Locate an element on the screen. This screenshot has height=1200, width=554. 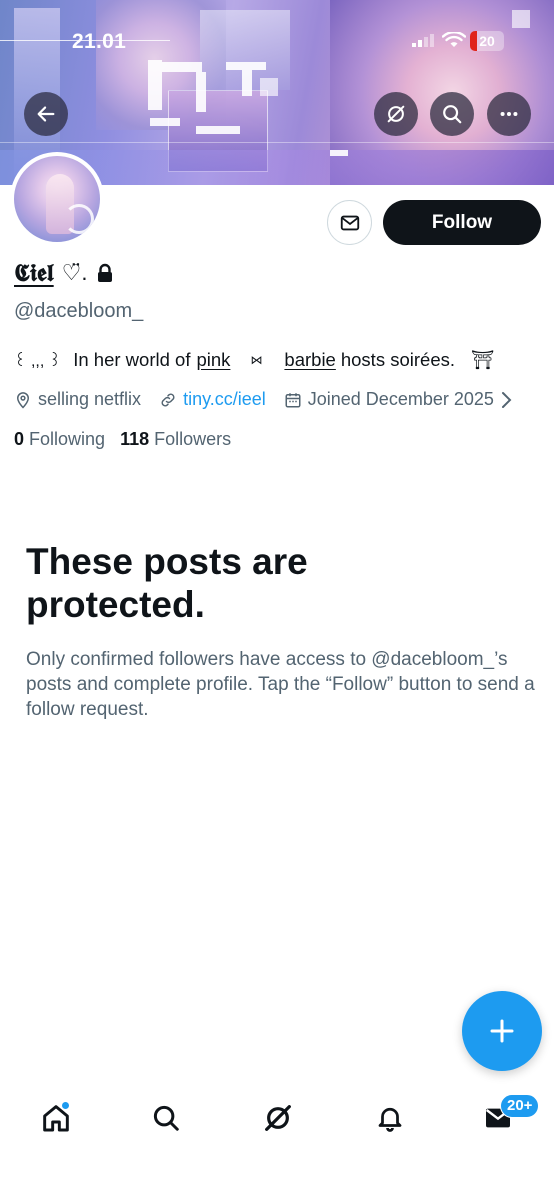
search-button is located at coordinates (452, 114).